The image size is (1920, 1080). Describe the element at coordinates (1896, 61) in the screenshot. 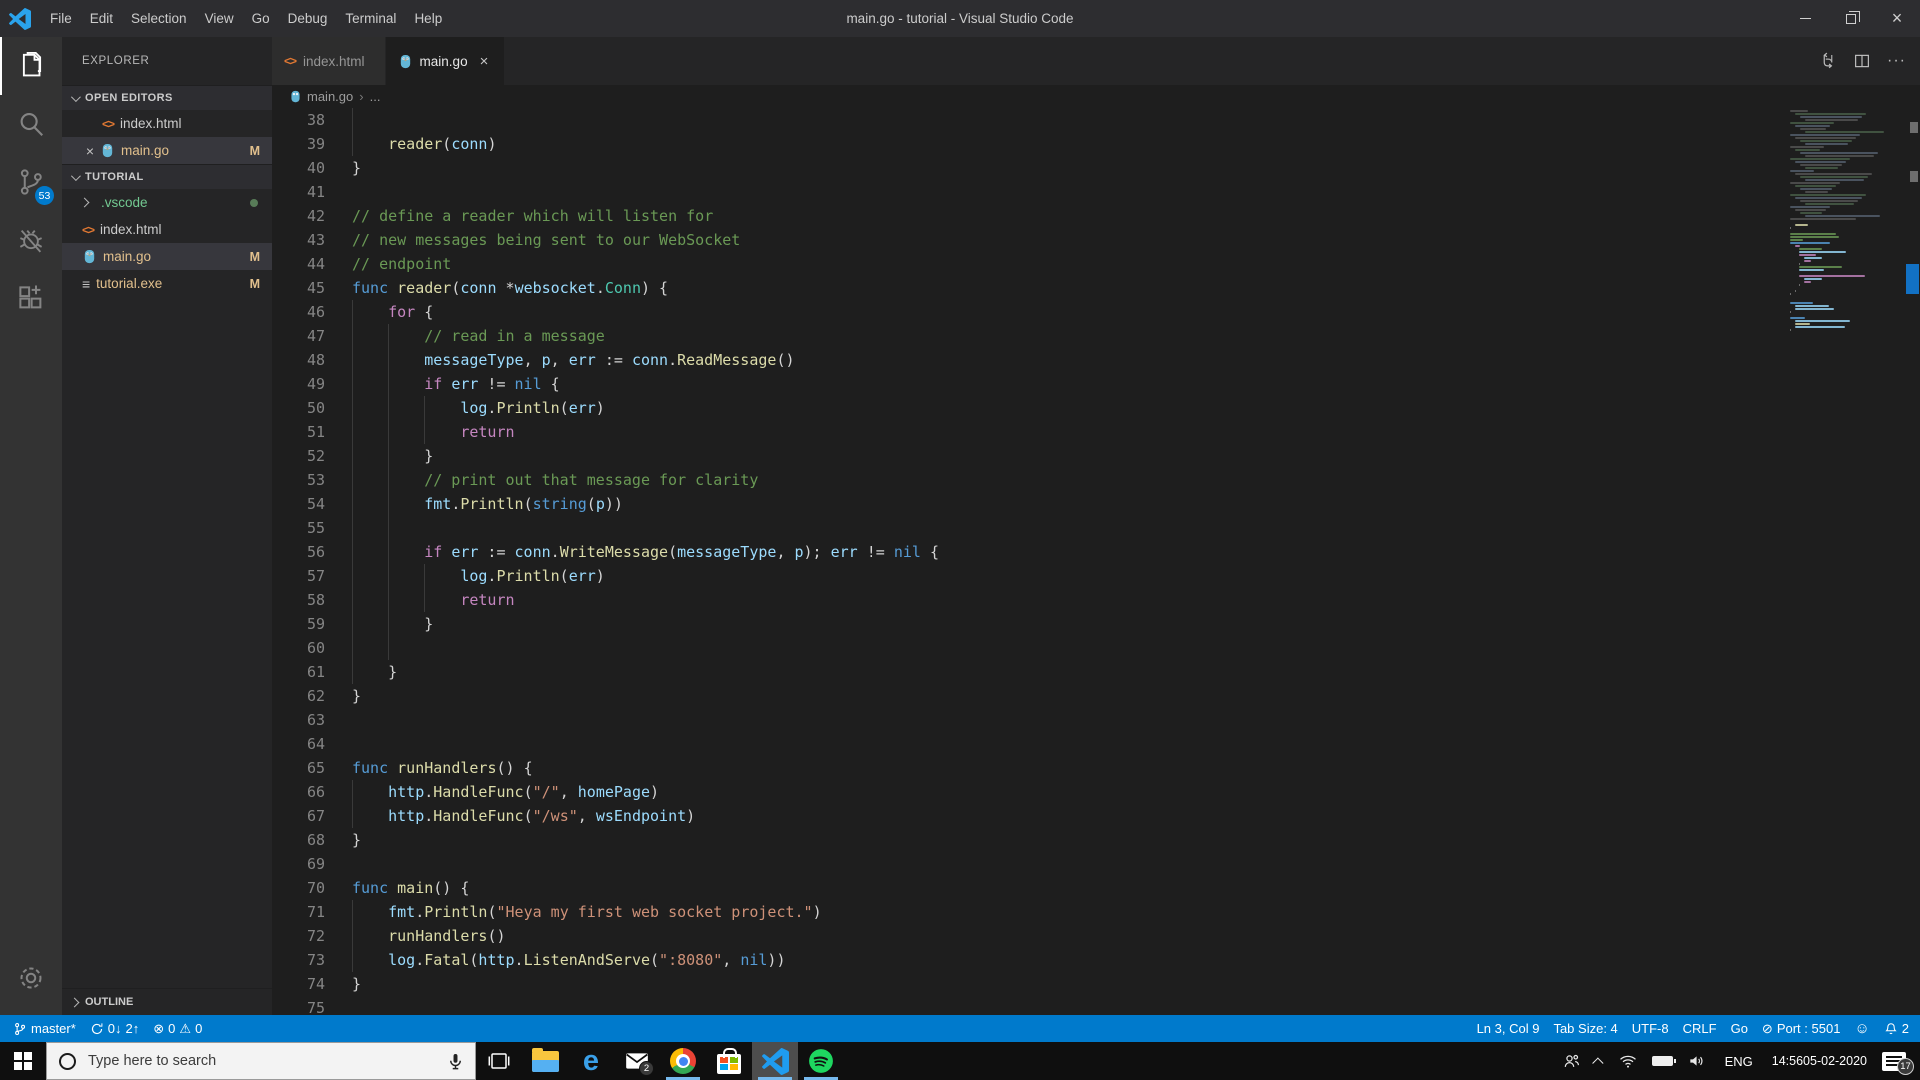

I see `more-actions-icon: ···` at that location.